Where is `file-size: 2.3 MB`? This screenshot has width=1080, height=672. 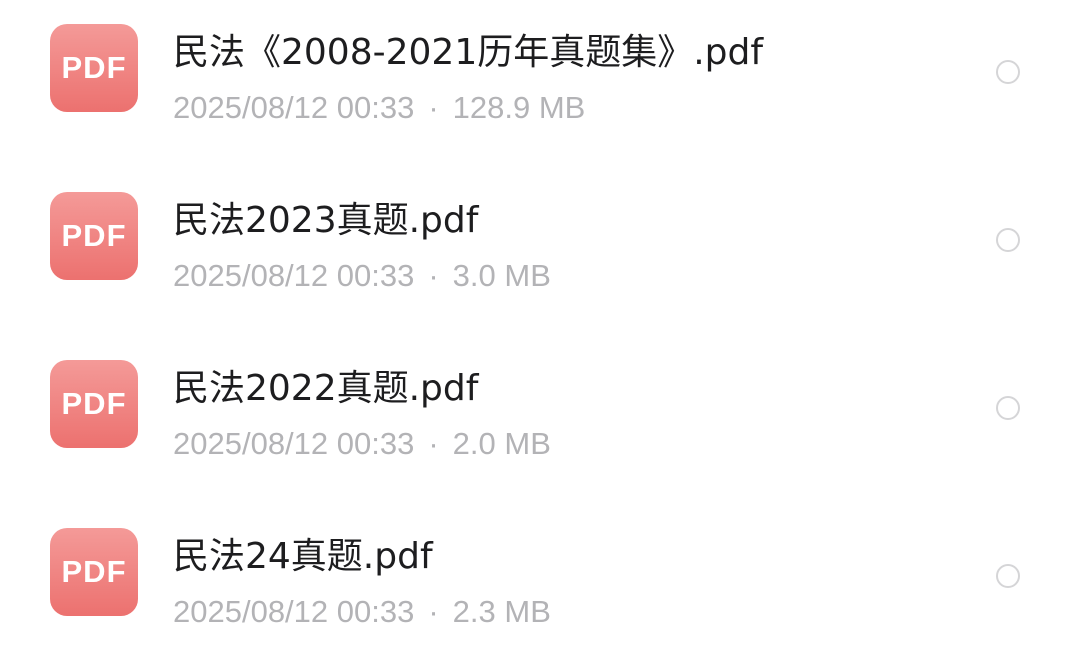 file-size: 2.3 MB is located at coordinates (501, 611).